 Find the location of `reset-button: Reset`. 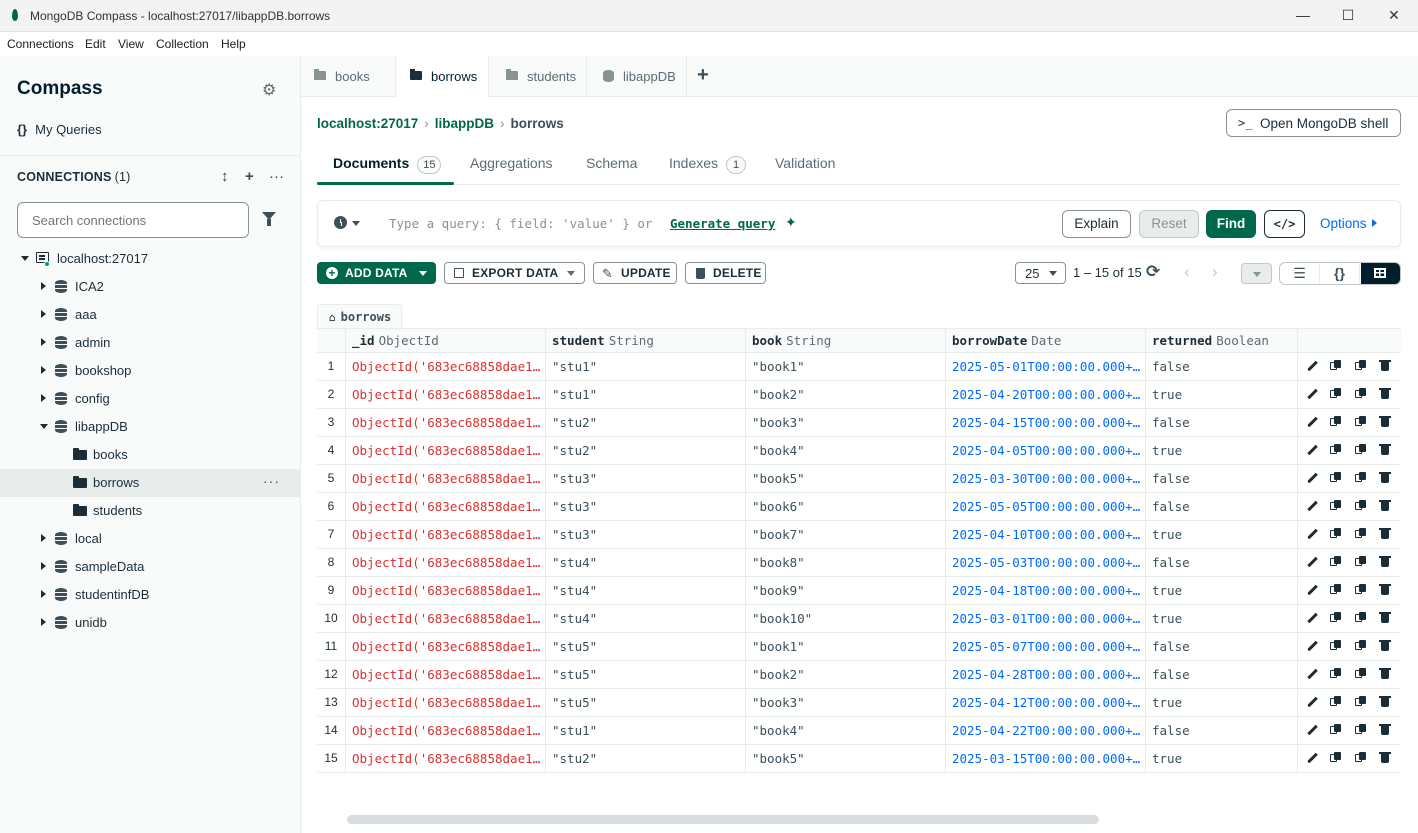

reset-button: Reset is located at coordinates (1169, 224).